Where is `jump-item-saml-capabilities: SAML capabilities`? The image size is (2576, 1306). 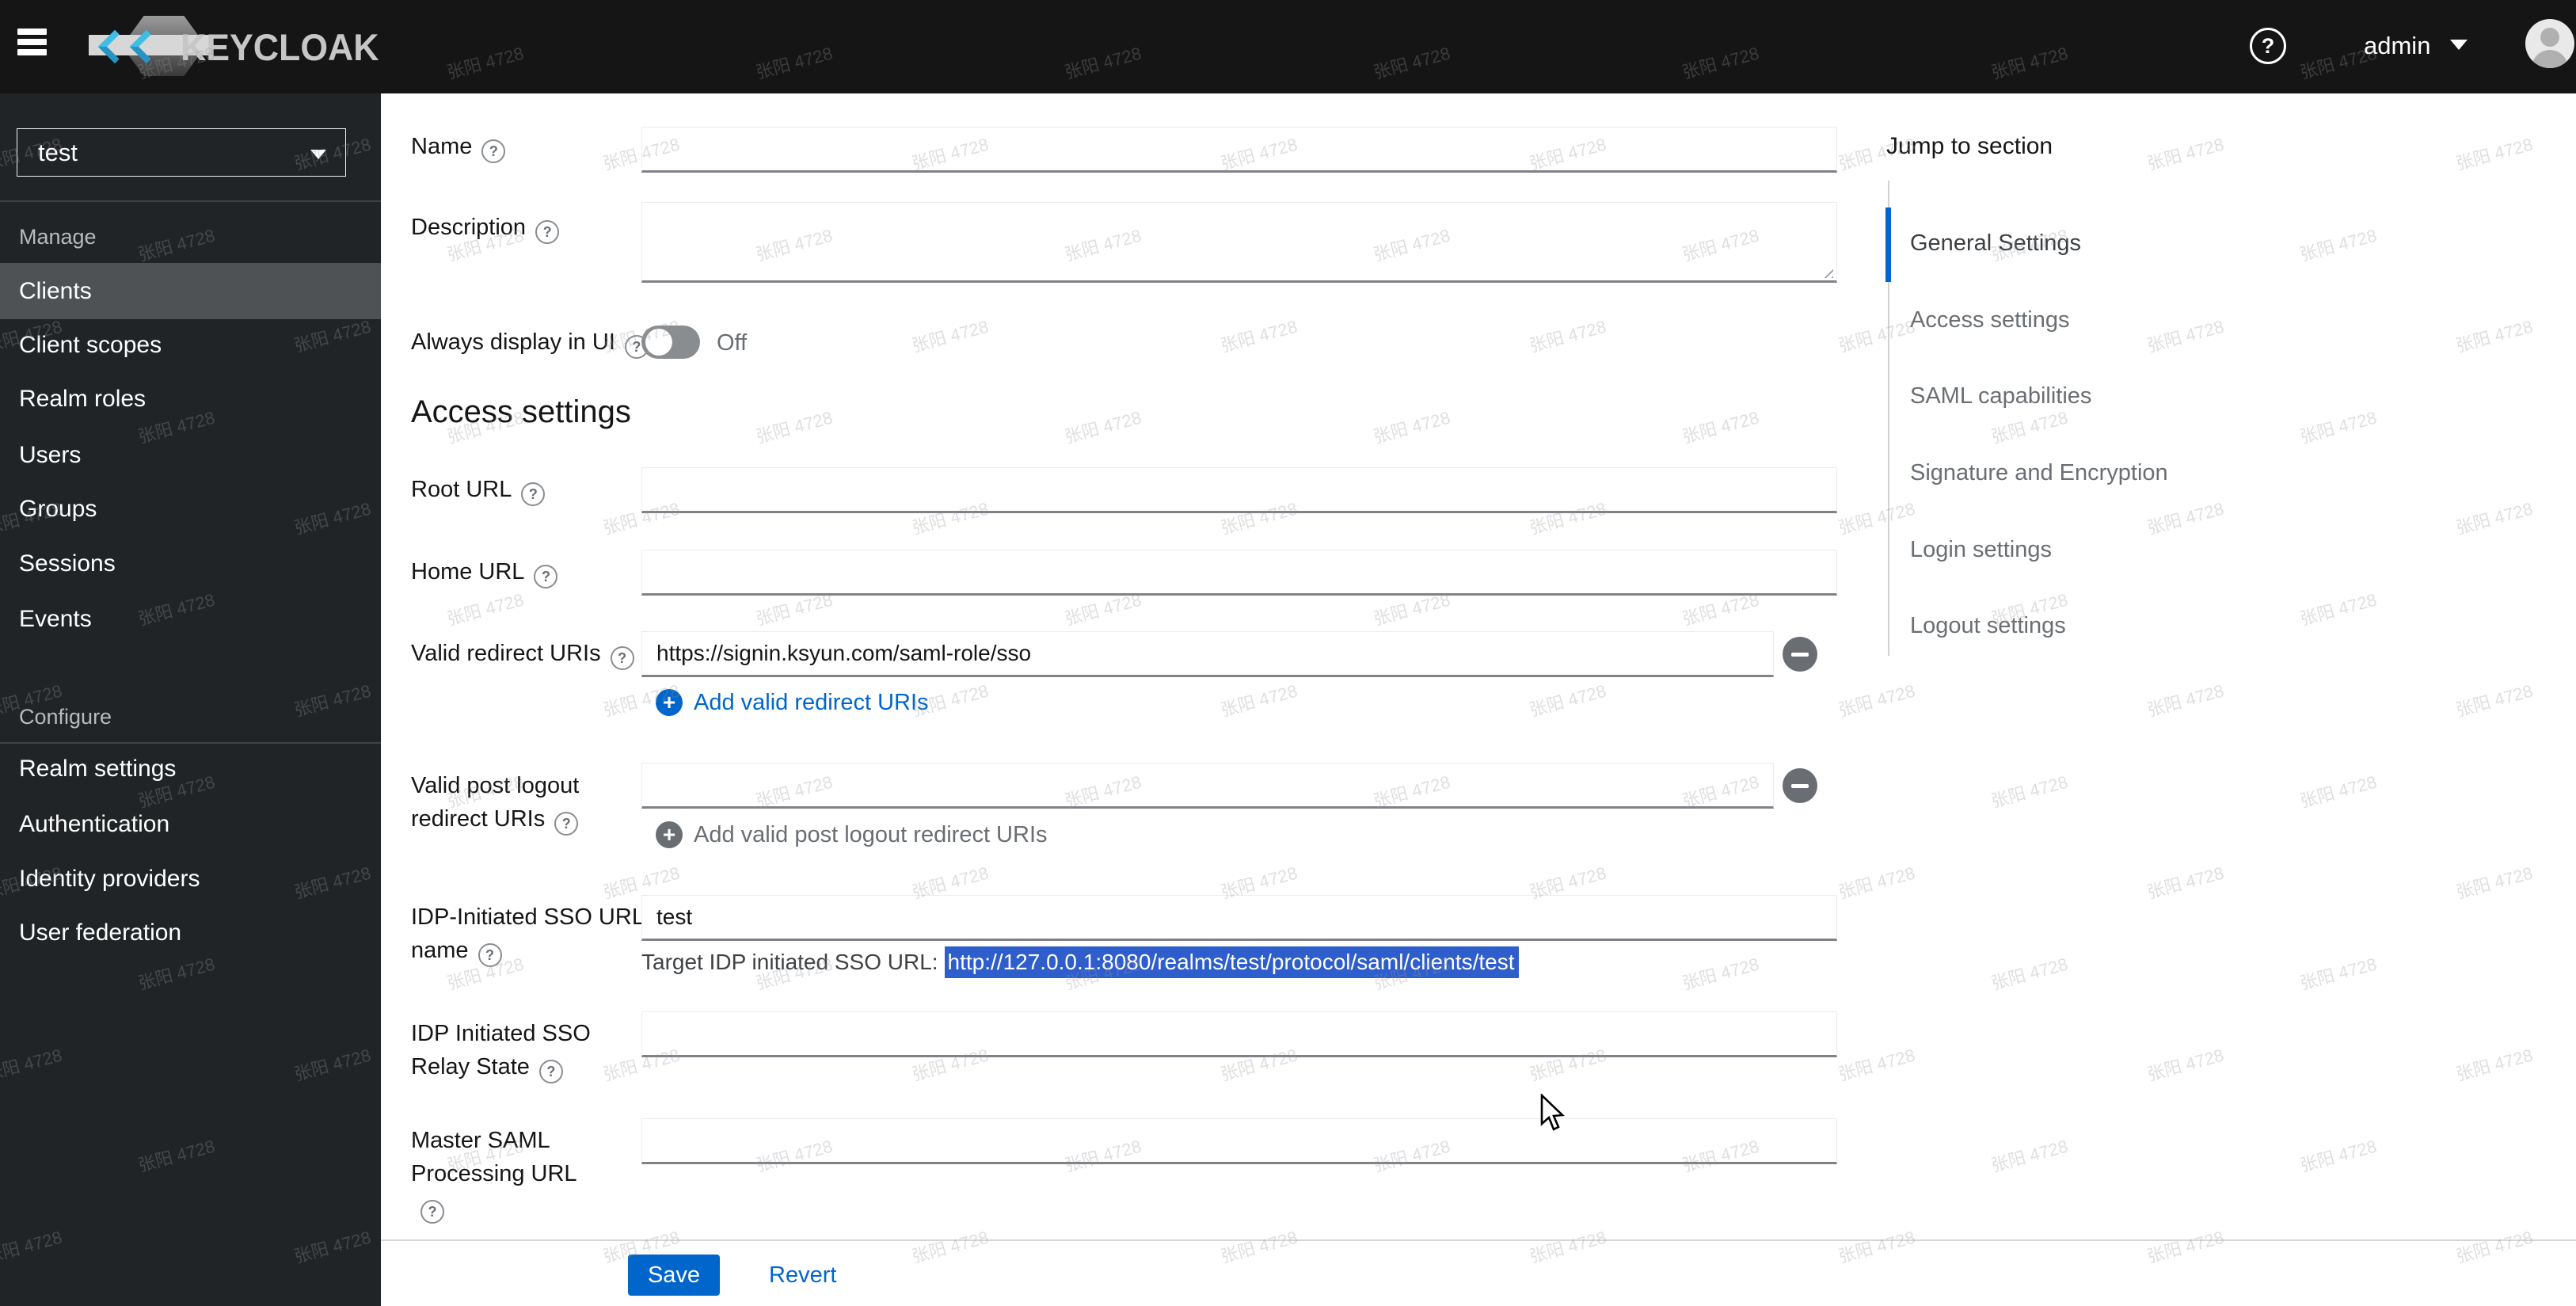 jump-item-saml-capabilities: SAML capabilities is located at coordinates (2000, 396).